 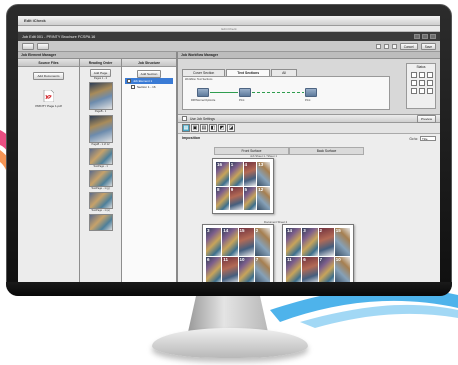 I want to click on window-title: Edit iCheck, so click(x=35, y=20).